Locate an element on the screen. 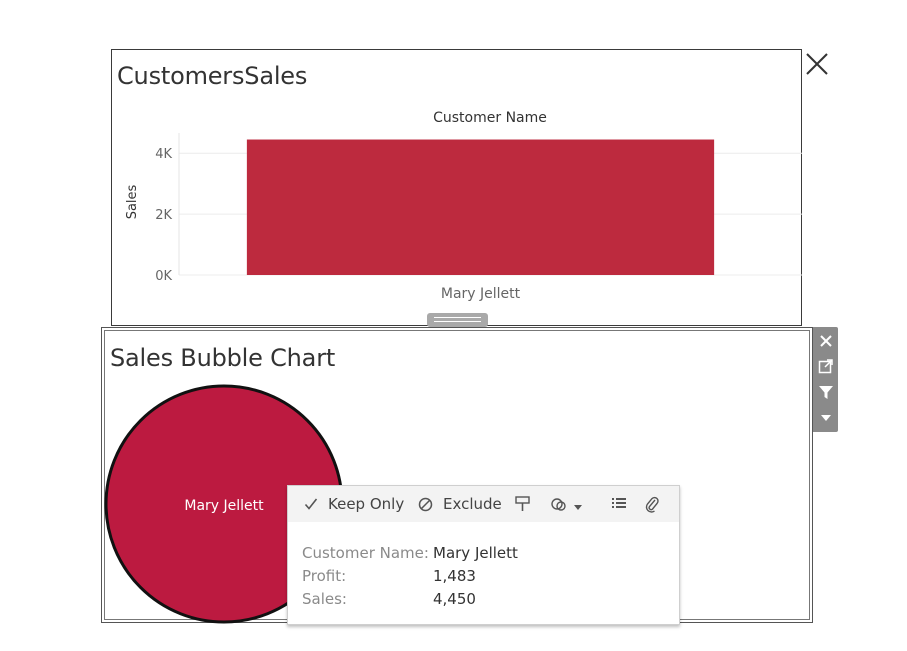 This screenshot has width=907, height=651. side-toolbar is located at coordinates (825, 379).